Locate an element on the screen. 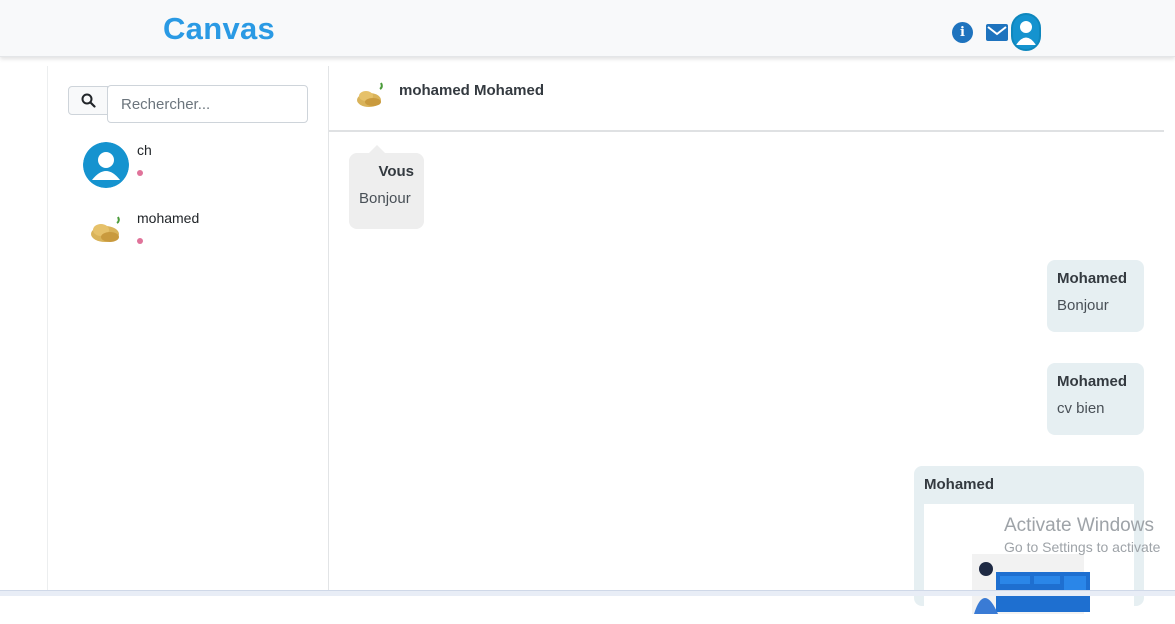 Image resolution: width=1175 pixels, height=624 pixels. chat-contact-name: mohamed Mohamed is located at coordinates (472, 90).